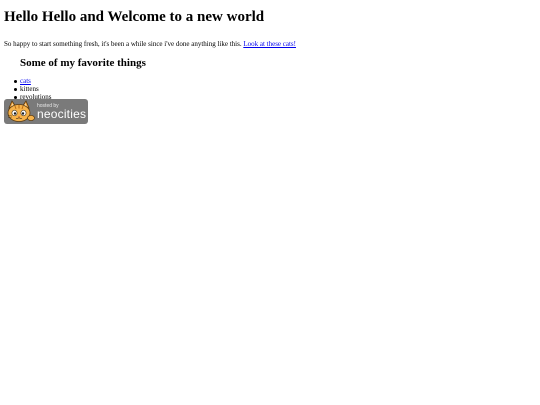  I want to click on neocities-badge: hosted by neocities, so click(46, 111).